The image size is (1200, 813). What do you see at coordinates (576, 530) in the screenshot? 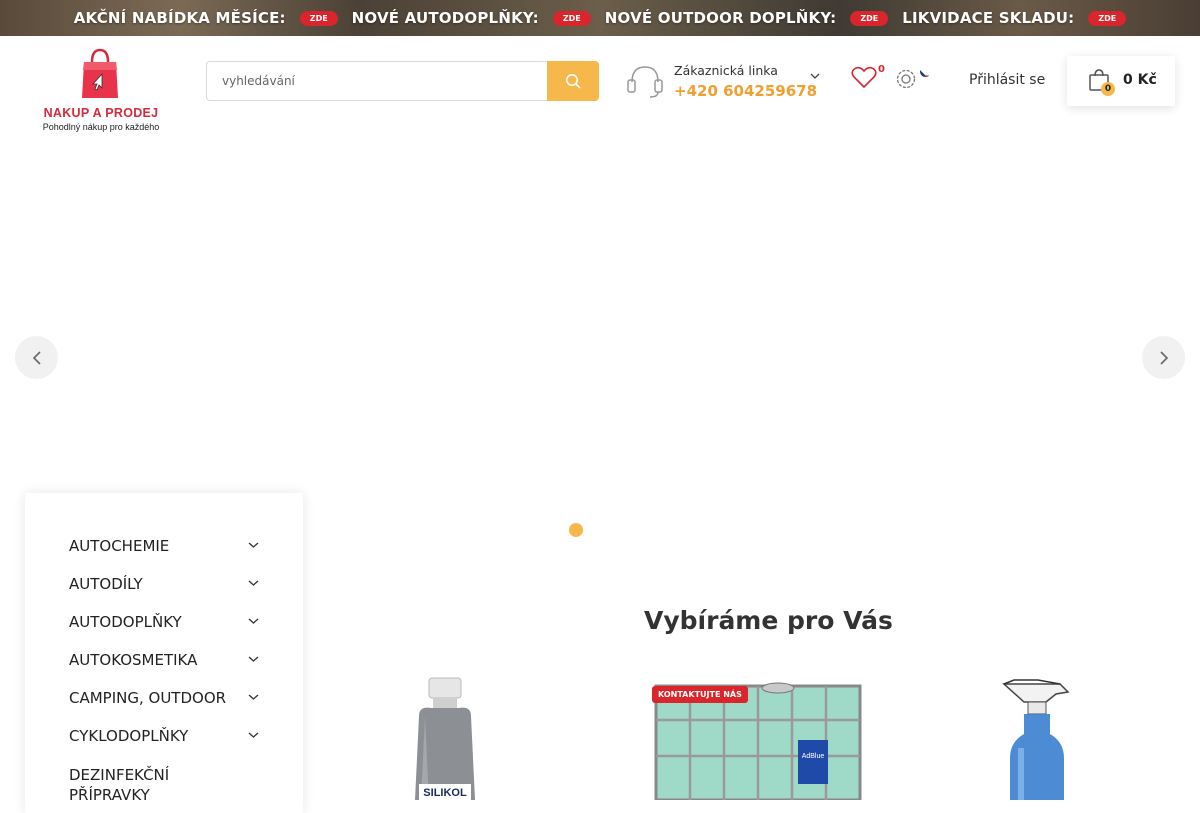
I see `slider-dot` at bounding box center [576, 530].